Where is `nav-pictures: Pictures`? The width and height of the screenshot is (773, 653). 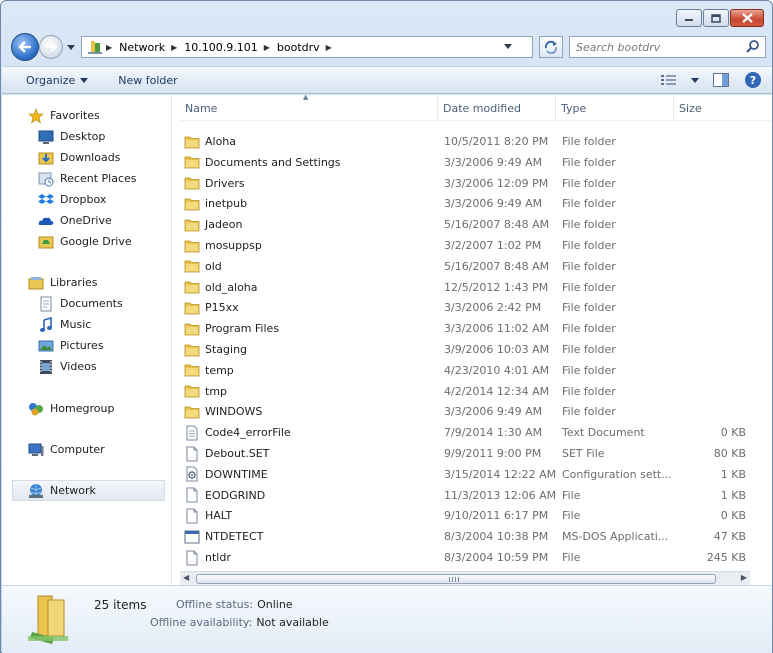 nav-pictures: Pictures is located at coordinates (86, 345).